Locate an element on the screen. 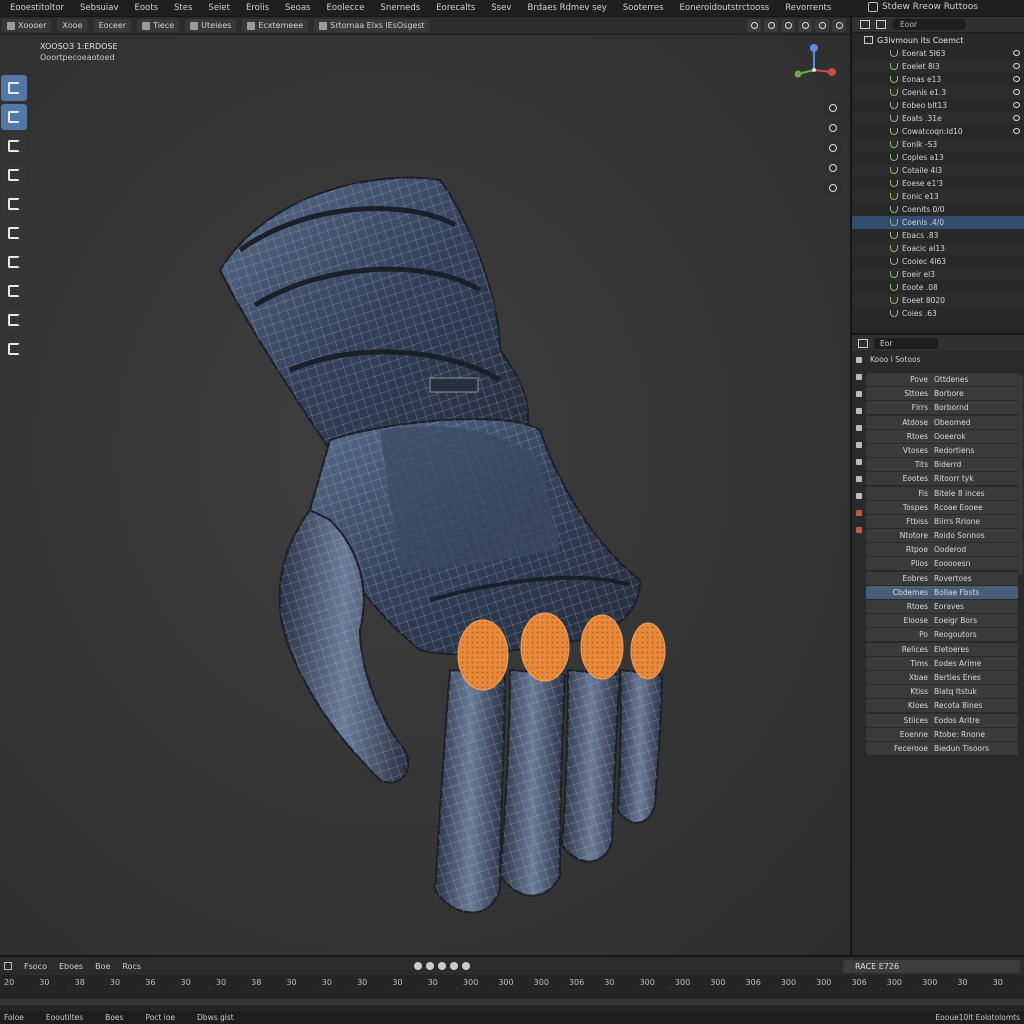  menu-item: Eoots is located at coordinates (146, 8).